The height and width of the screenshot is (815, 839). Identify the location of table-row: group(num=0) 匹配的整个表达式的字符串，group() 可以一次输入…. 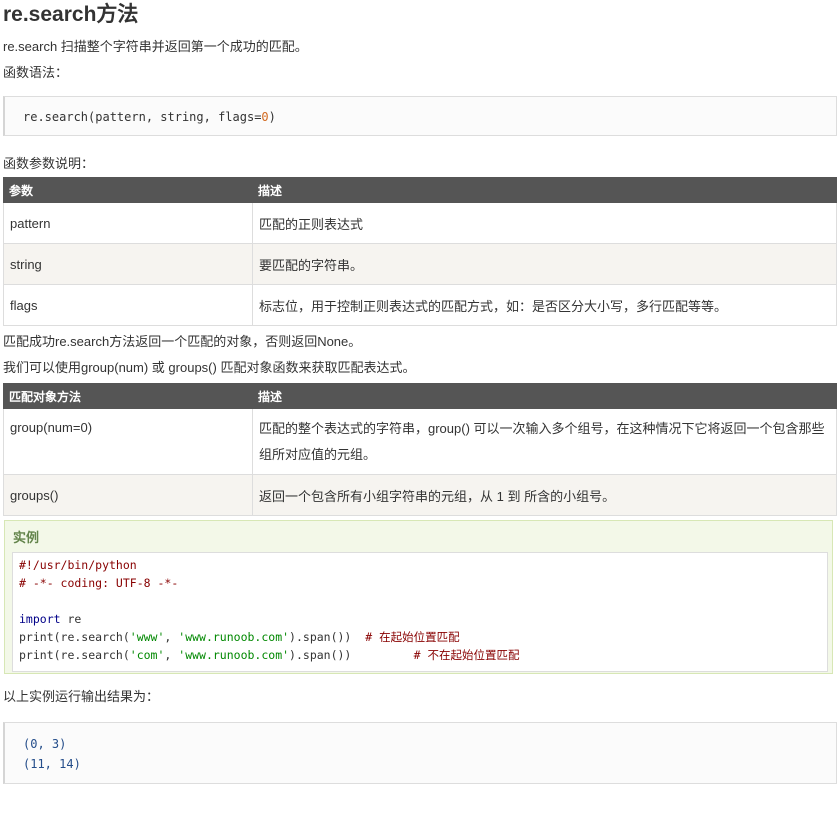
(420, 441).